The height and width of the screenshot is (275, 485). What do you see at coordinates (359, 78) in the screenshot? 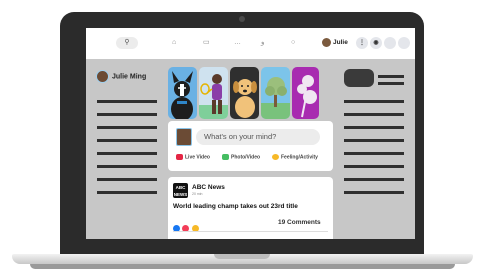
I see `contacts-header-pill` at bounding box center [359, 78].